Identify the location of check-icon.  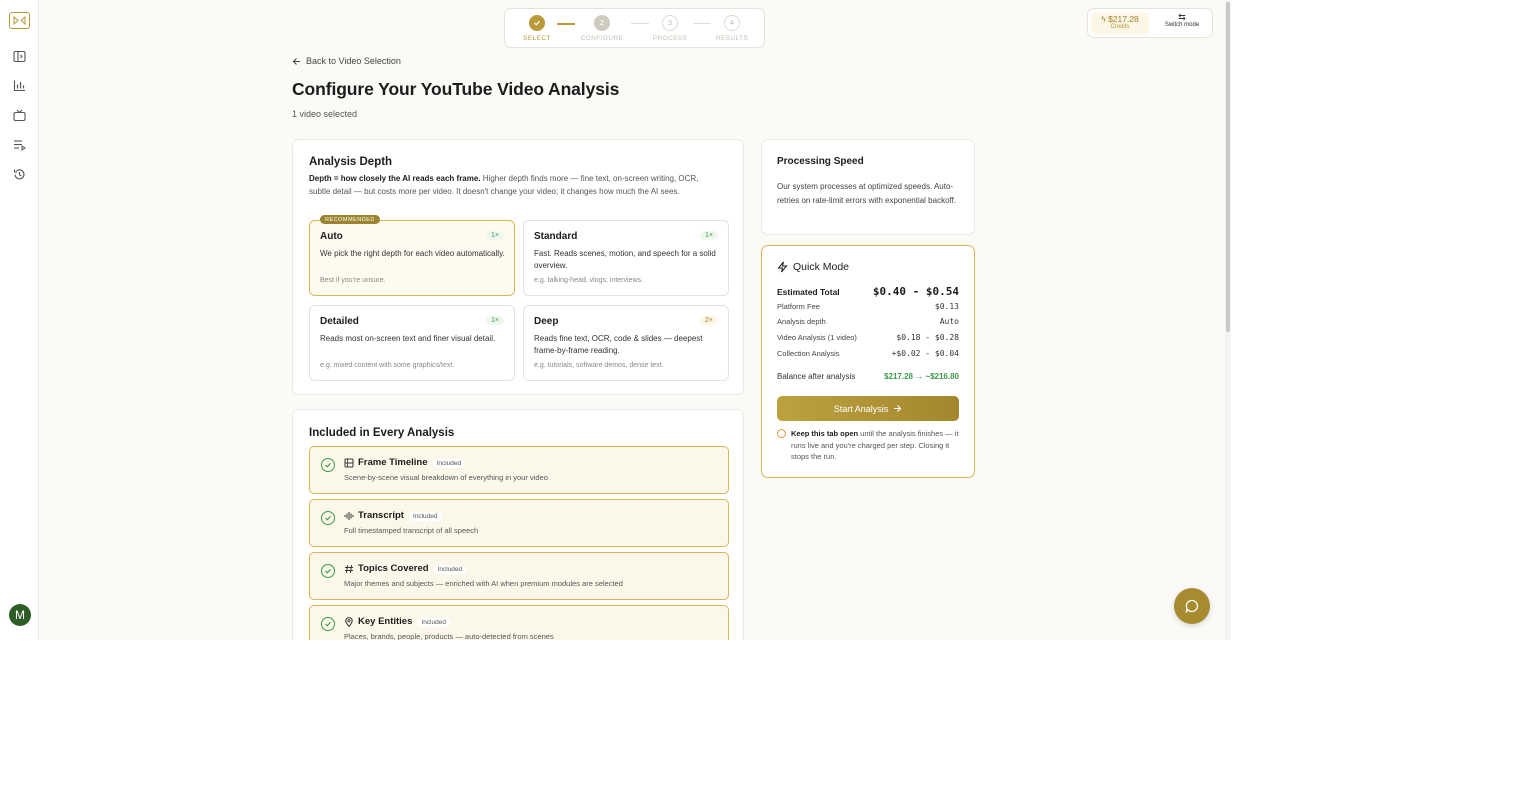
(537, 23).